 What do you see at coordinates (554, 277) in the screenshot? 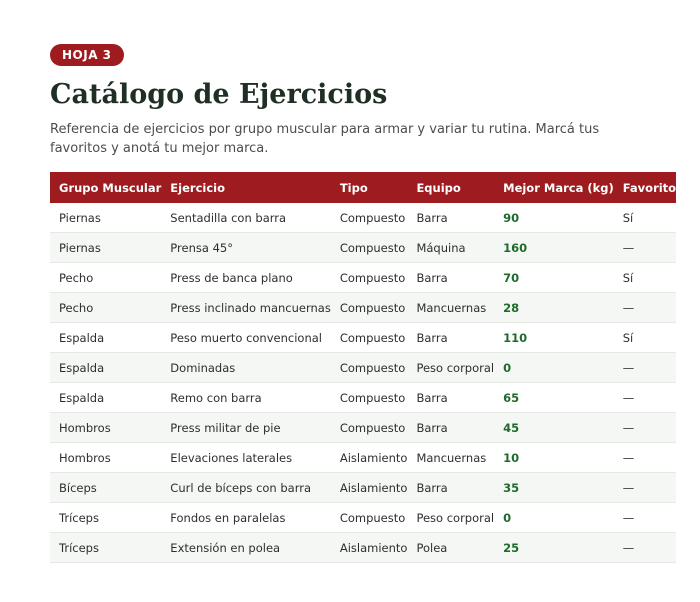
I see `cell-mejor-marca: 70` at bounding box center [554, 277].